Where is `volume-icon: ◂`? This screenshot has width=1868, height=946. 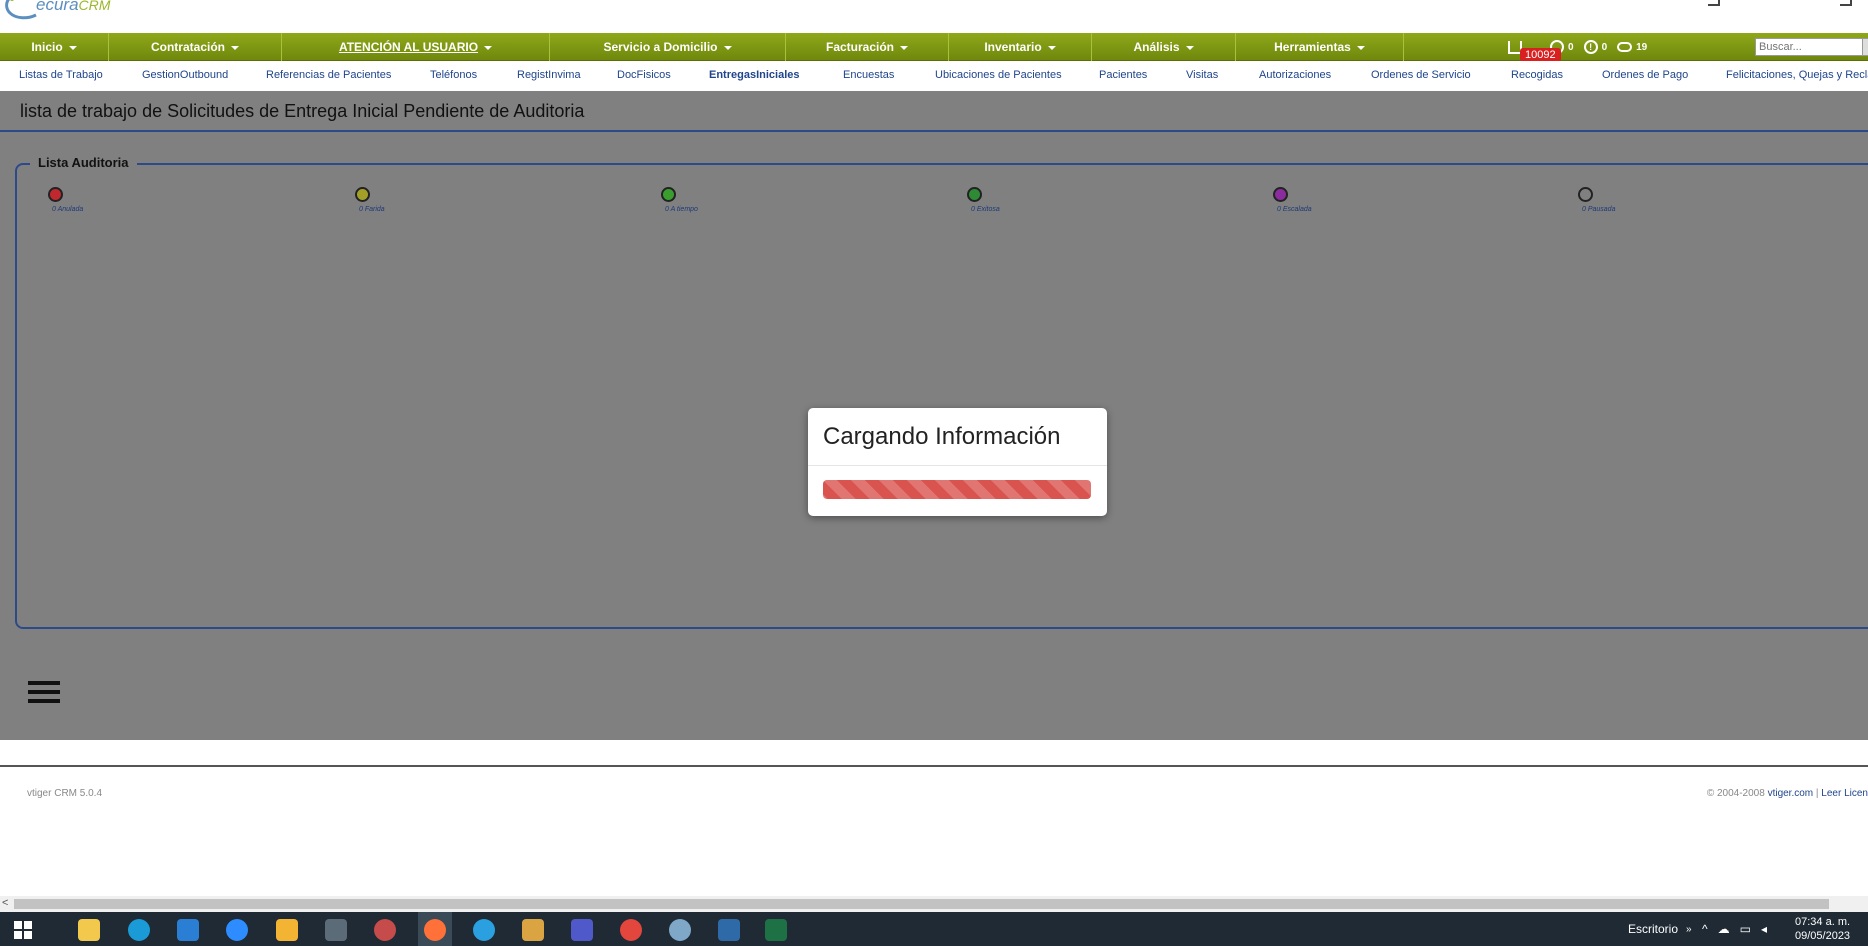
volume-icon: ◂ is located at coordinates (1764, 929).